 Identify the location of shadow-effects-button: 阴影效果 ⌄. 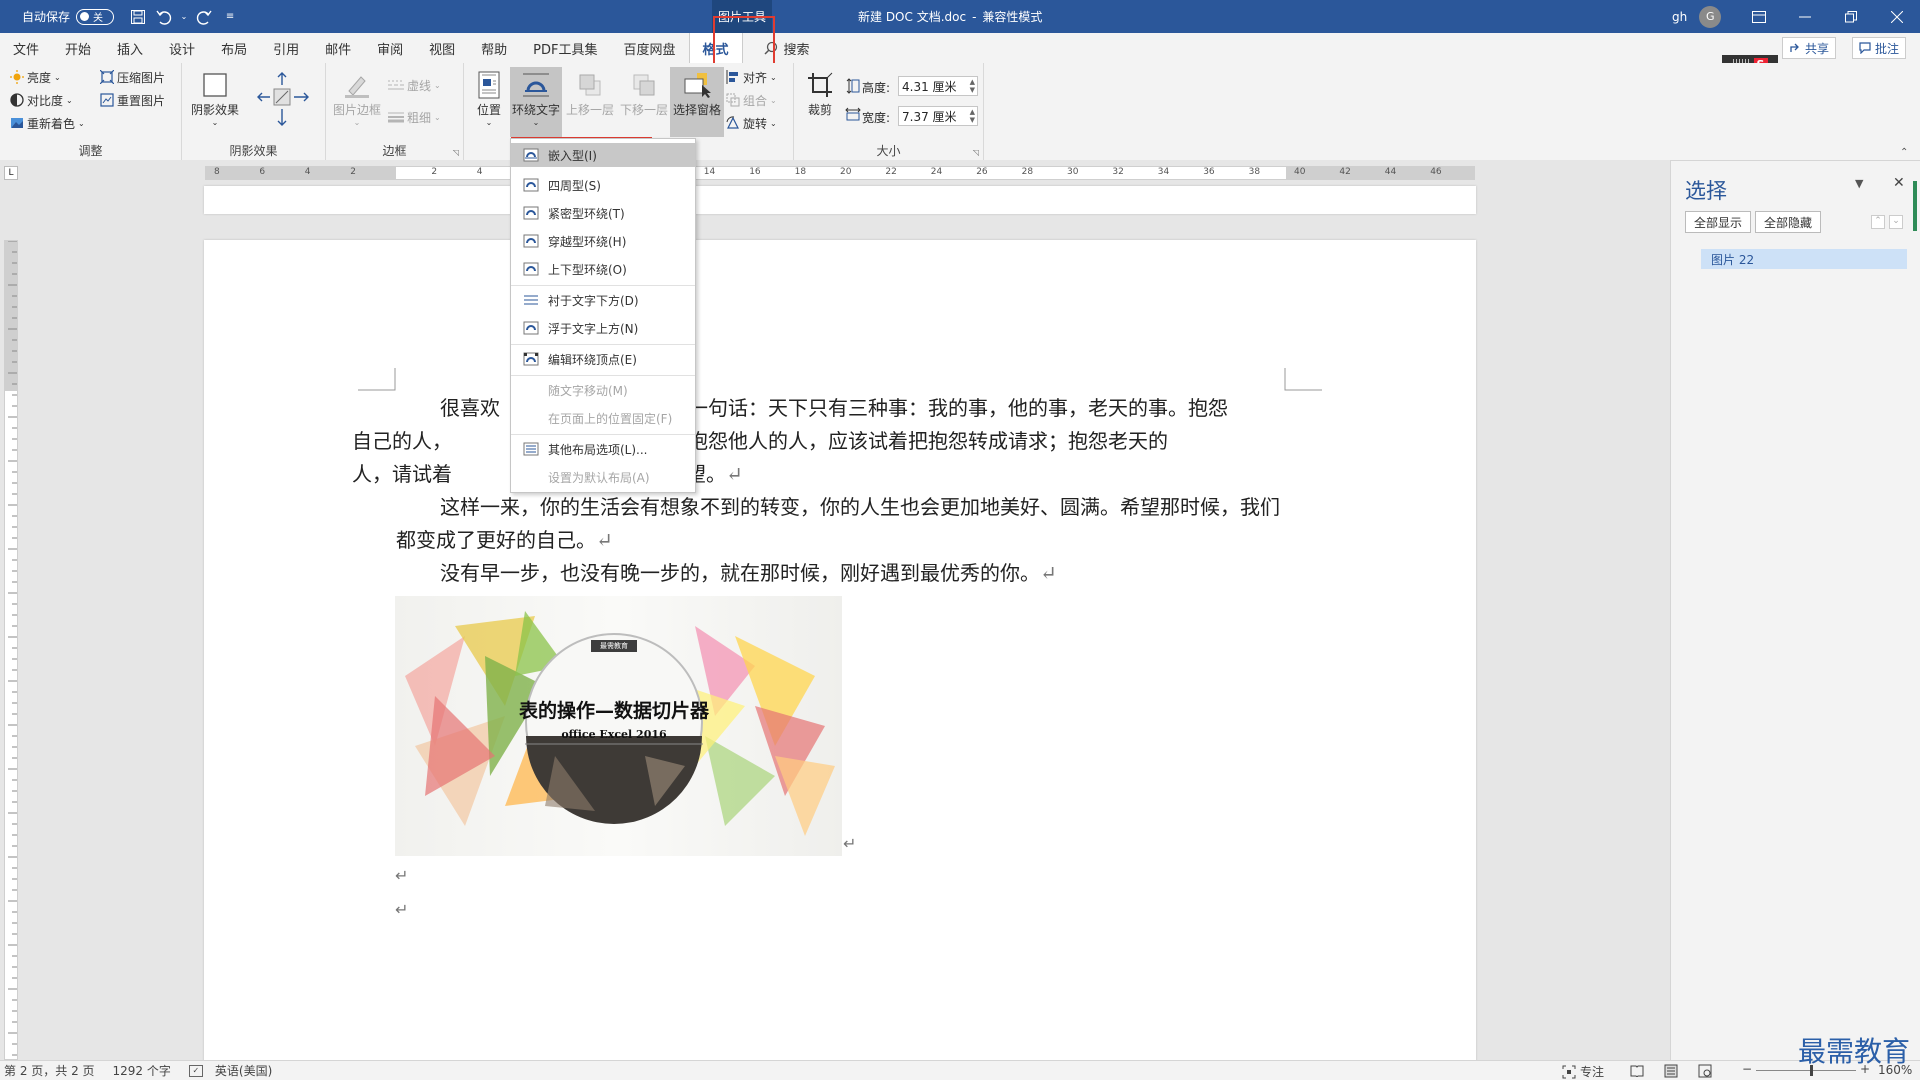
(215, 102).